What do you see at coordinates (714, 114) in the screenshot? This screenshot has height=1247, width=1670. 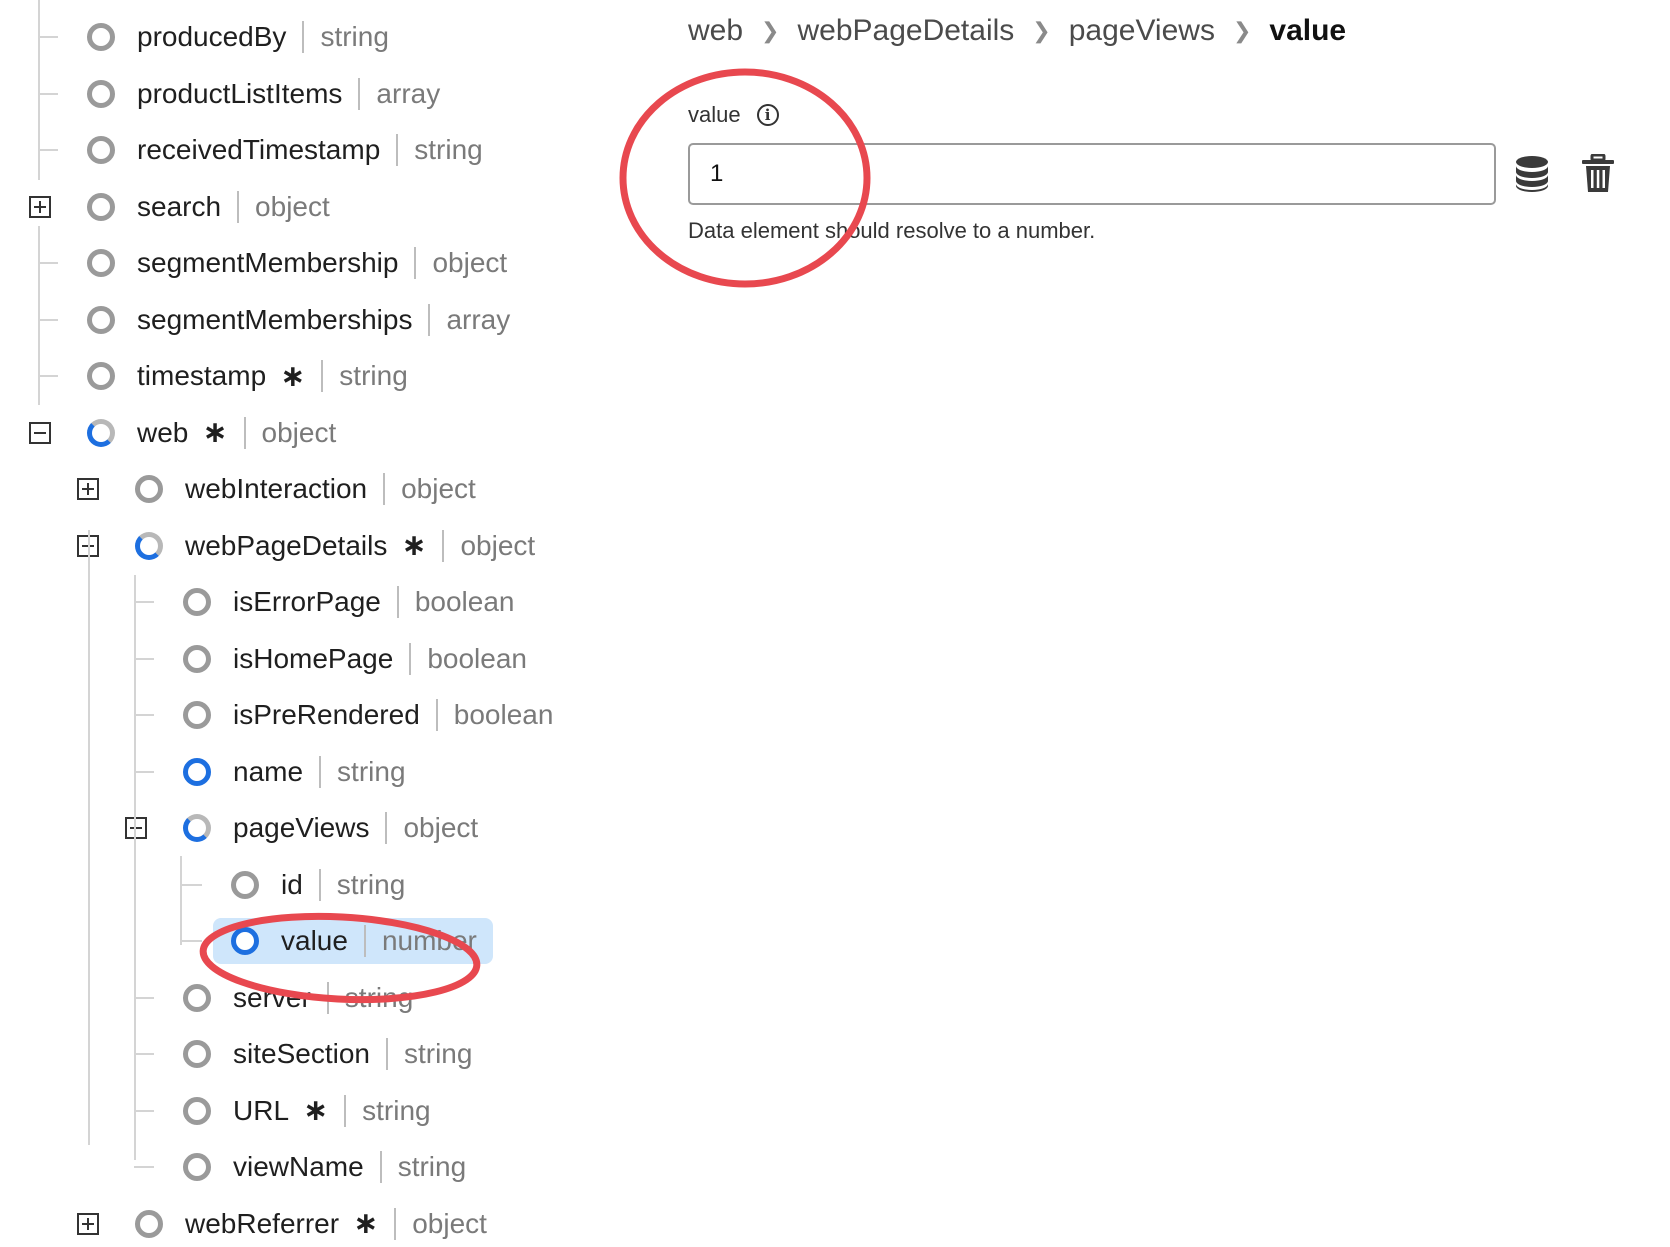 I see `field-label-text: value` at bounding box center [714, 114].